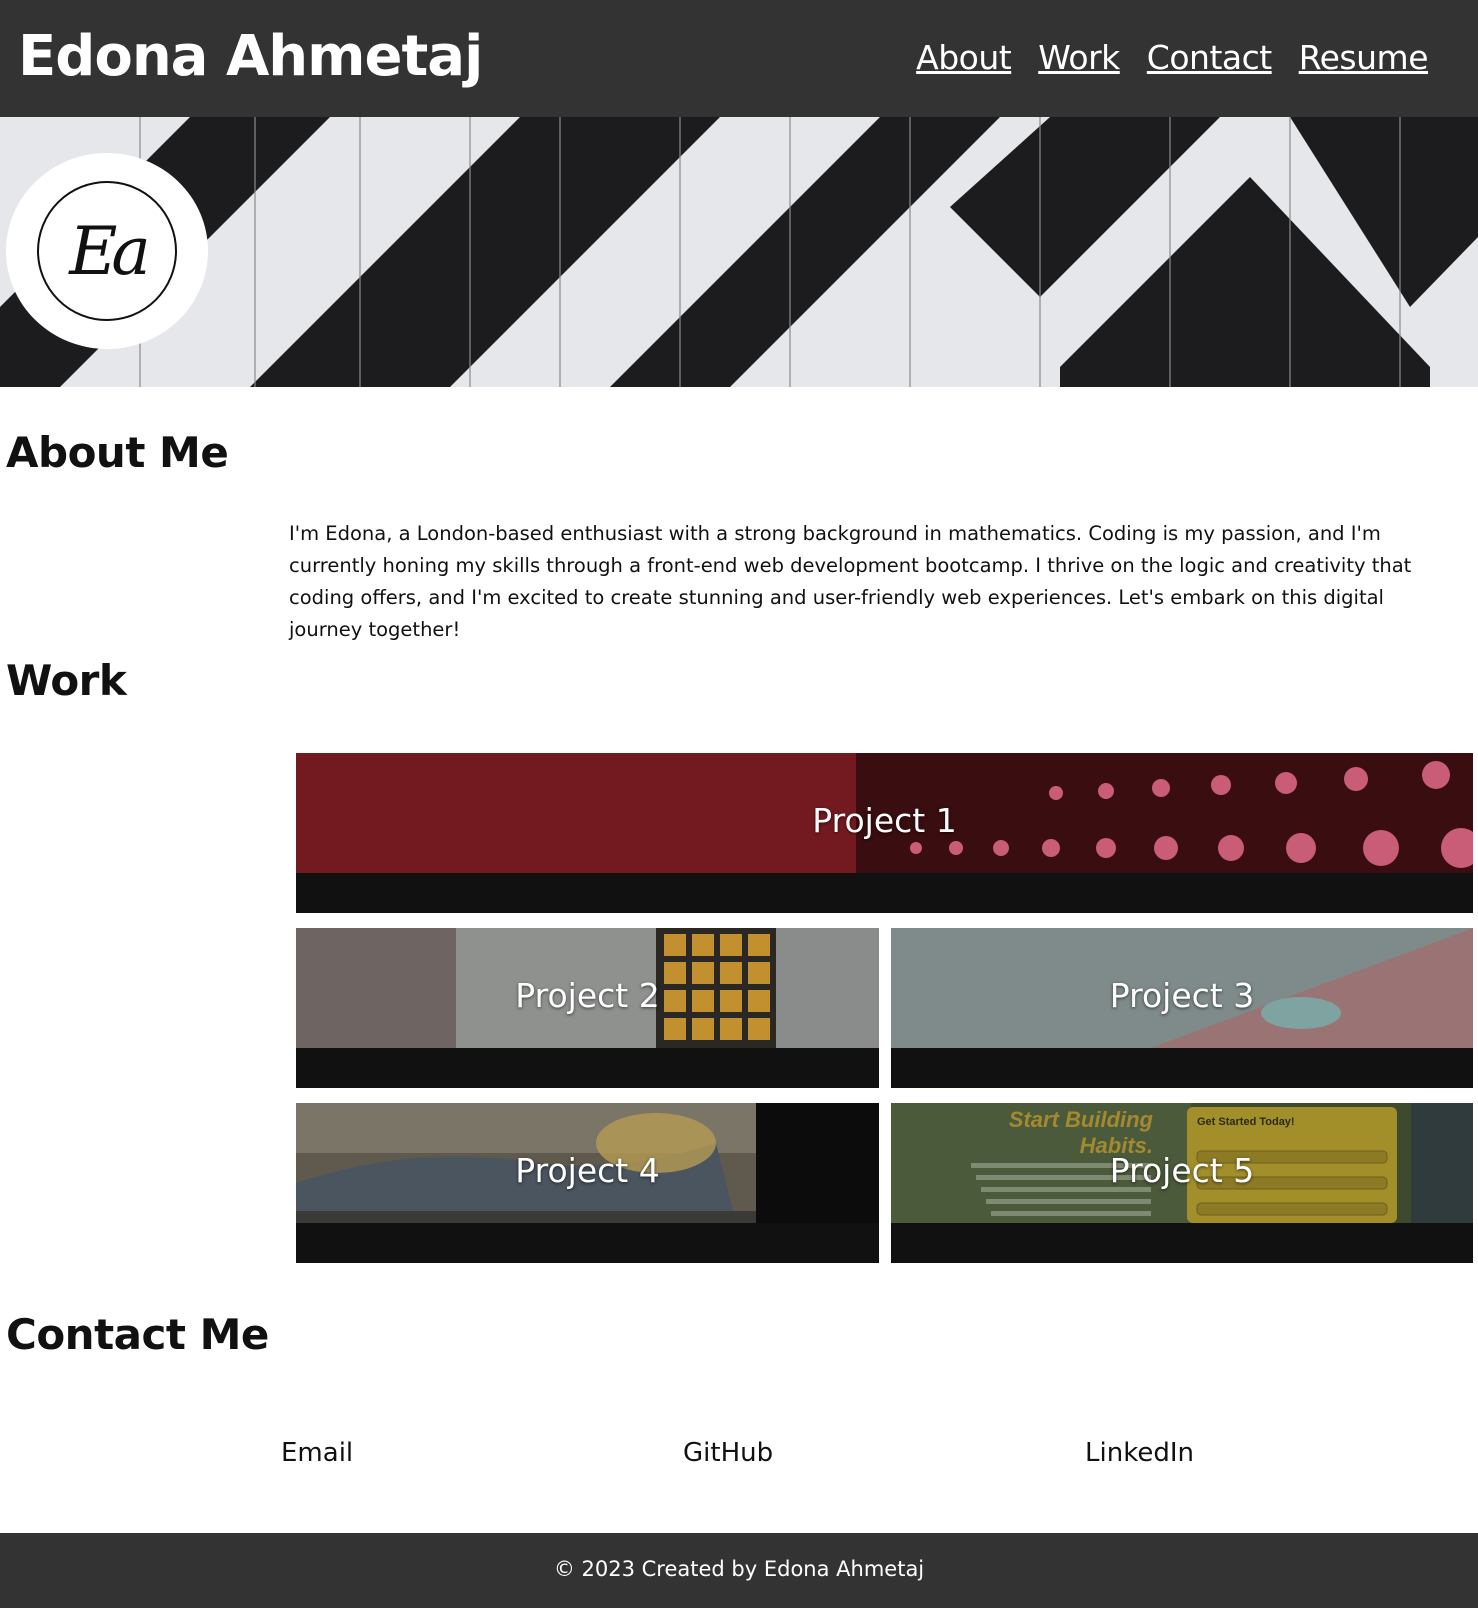 Image resolution: width=1478 pixels, height=1608 pixels. I want to click on svg-text: Get Started Today!, so click(1246, 1122).